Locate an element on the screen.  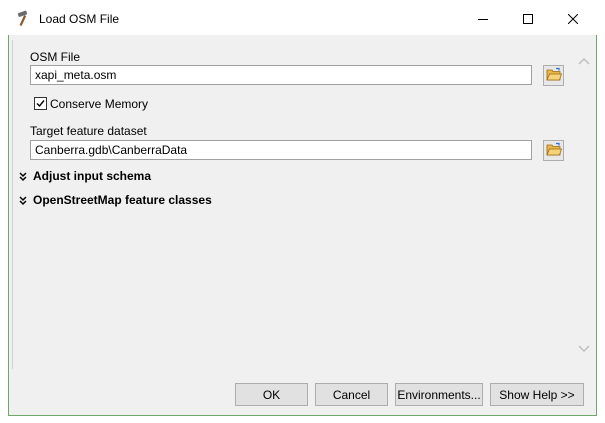
minimize-button is located at coordinates (483, 19).